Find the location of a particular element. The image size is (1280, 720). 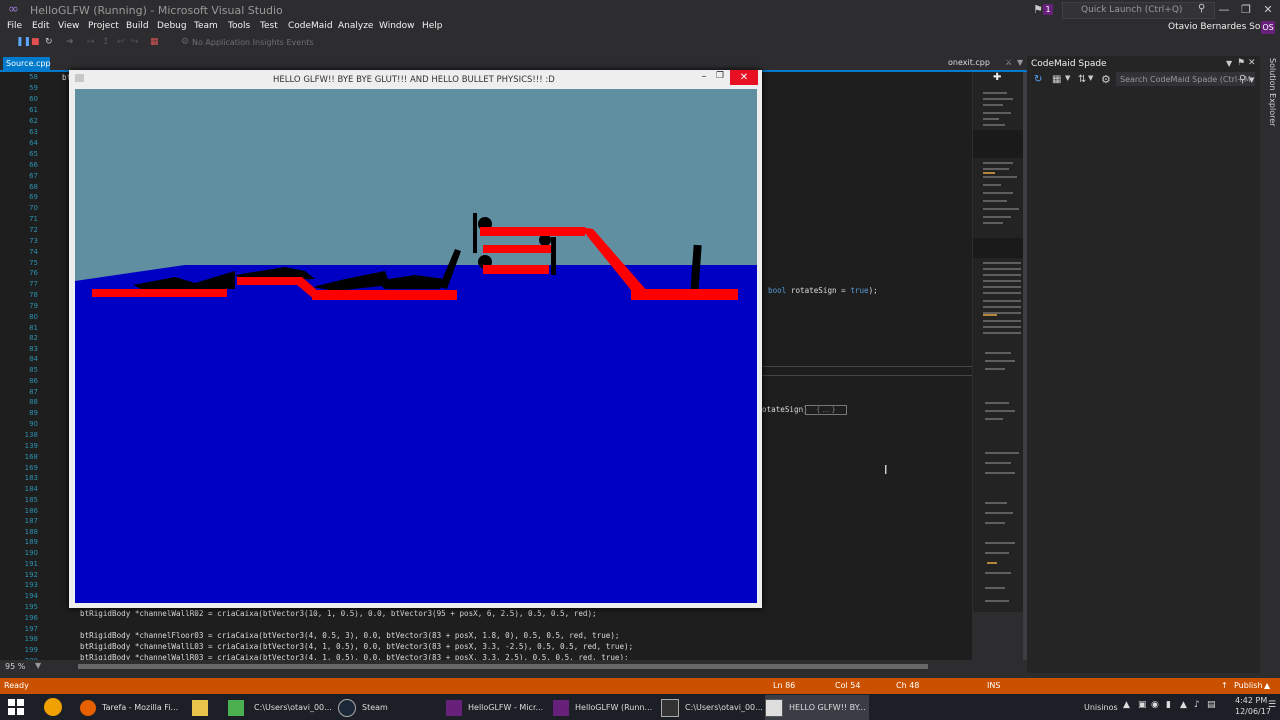

zoom-level: 95 % is located at coordinates (15, 666).